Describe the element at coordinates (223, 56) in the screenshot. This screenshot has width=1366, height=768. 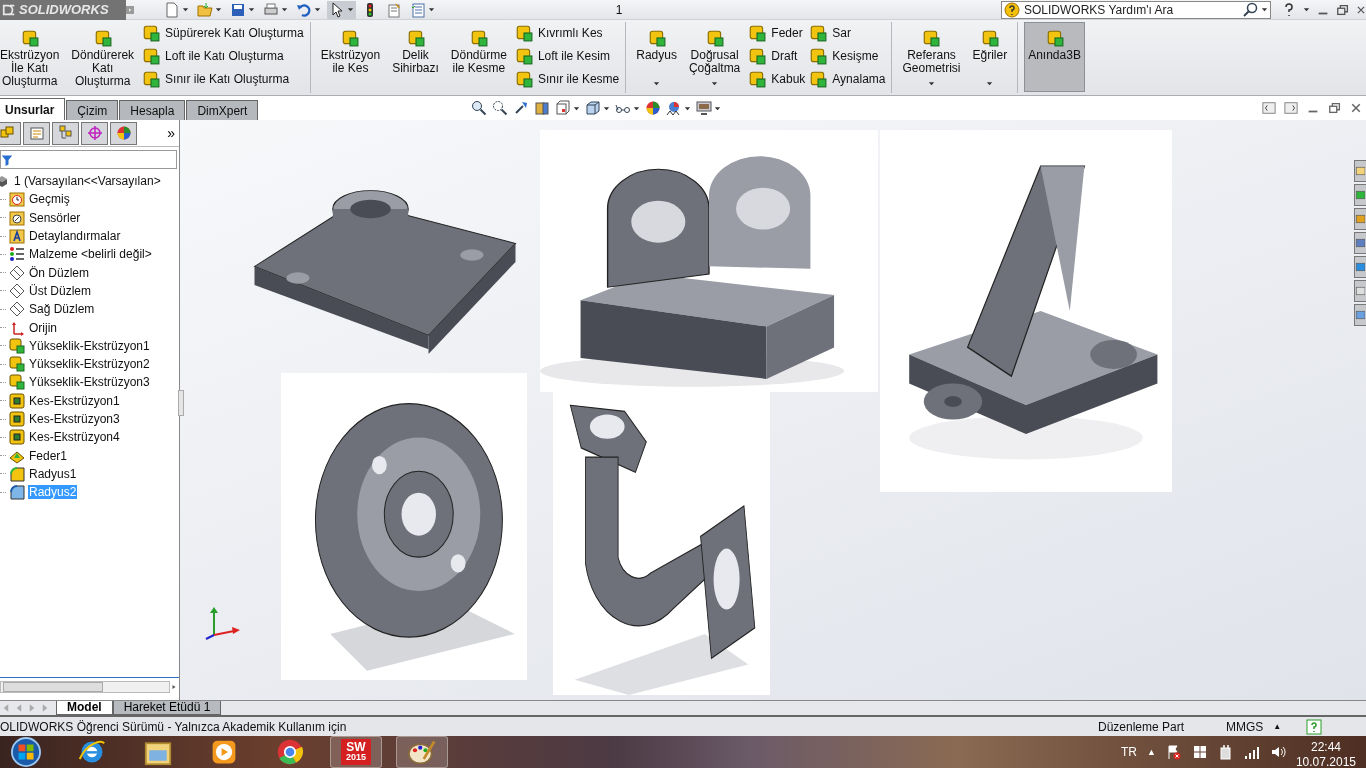
I see `ribbon-button: Loft ile Katı Oluşturma` at that location.